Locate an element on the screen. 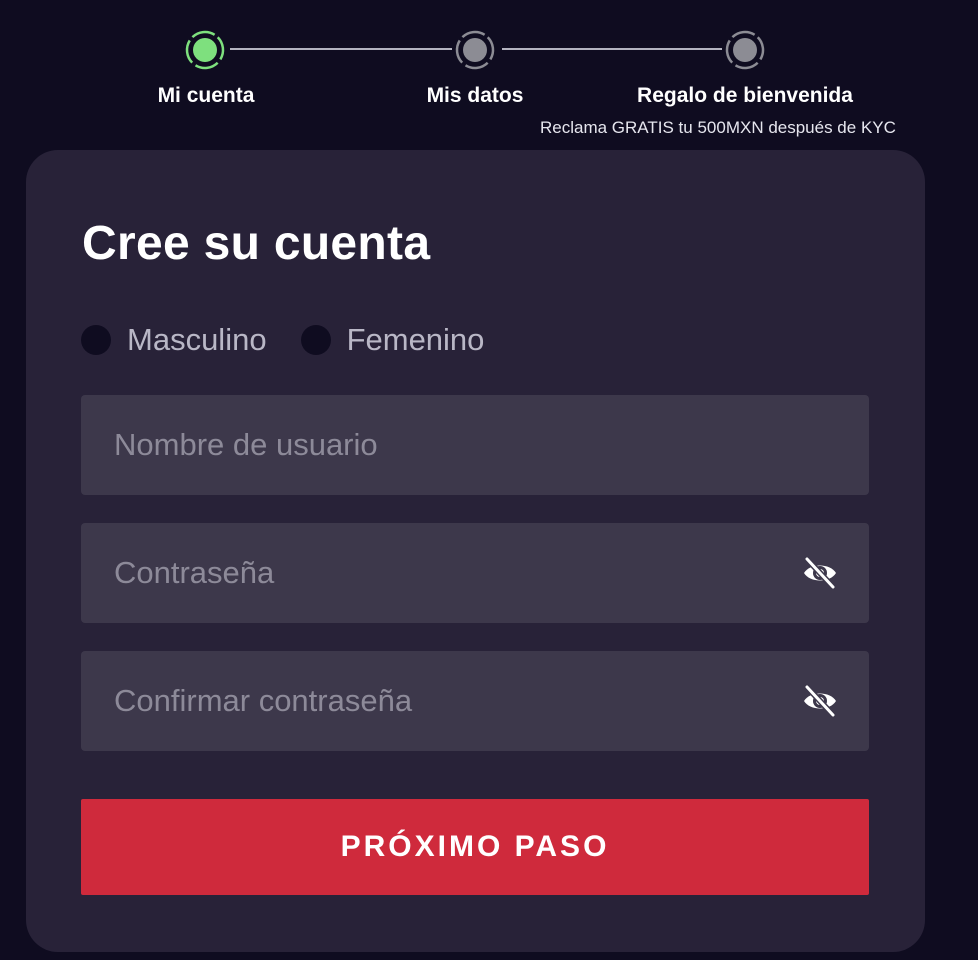 This screenshot has width=978, height=960. password-field-container is located at coordinates (475, 573).